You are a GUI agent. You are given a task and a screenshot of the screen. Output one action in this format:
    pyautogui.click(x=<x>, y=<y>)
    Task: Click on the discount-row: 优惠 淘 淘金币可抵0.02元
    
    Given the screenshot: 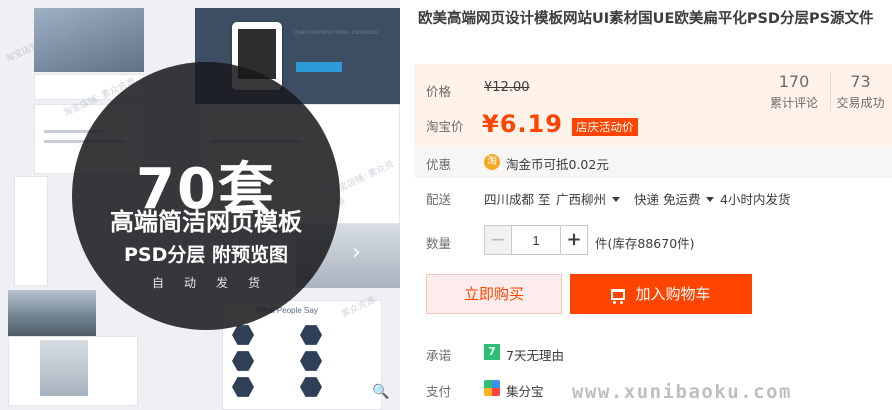 What is the action you would take?
    pyautogui.click(x=653, y=162)
    